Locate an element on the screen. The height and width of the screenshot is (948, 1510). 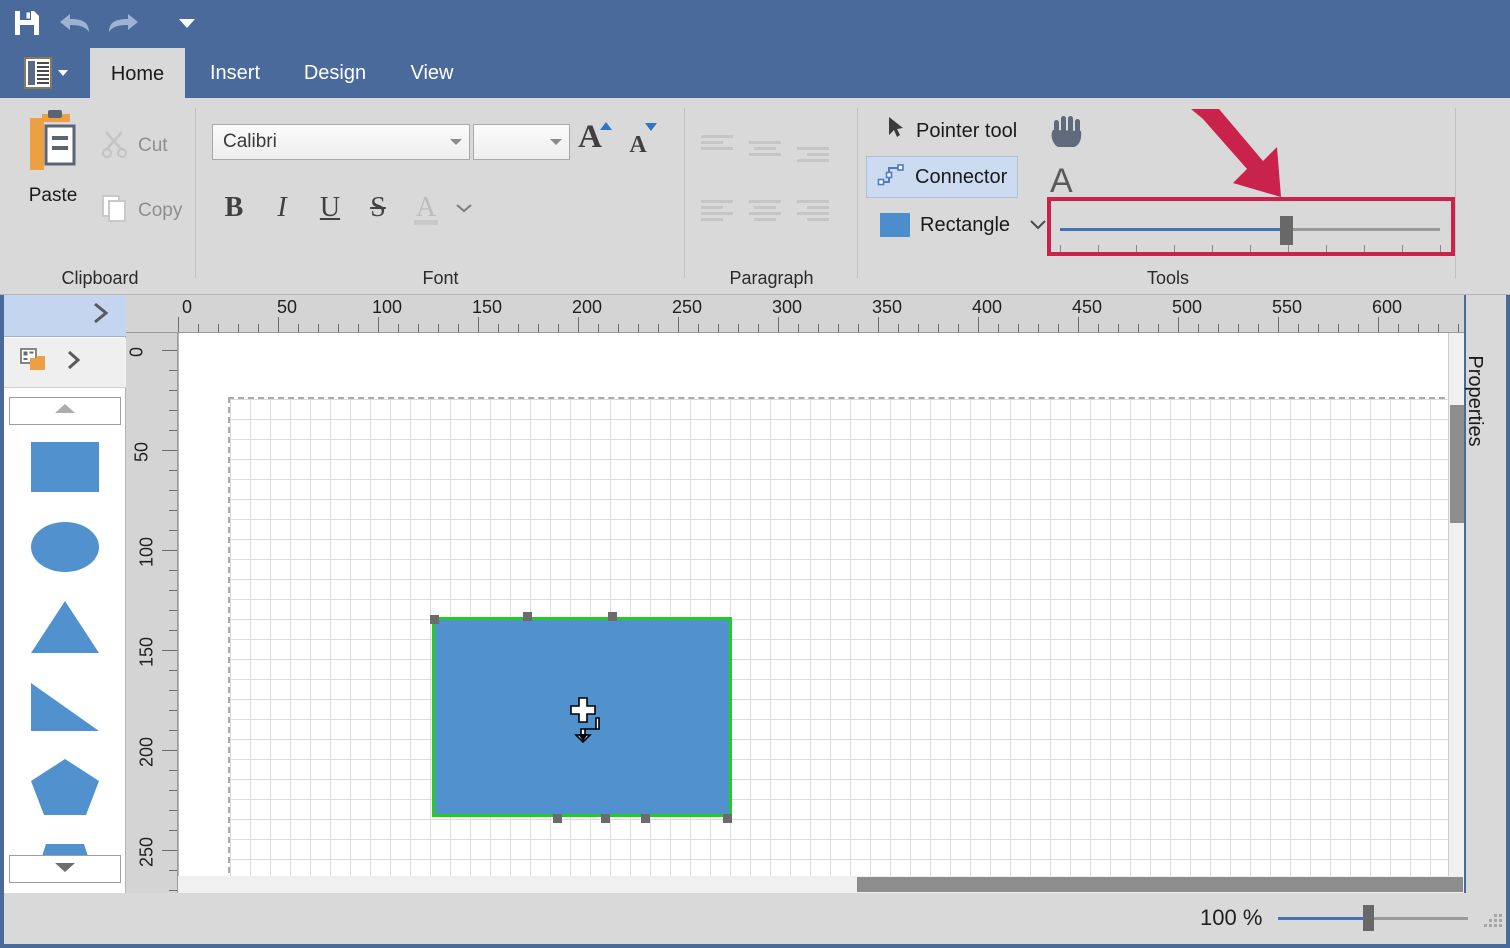
redo-arrow-icon is located at coordinates (123, 23).